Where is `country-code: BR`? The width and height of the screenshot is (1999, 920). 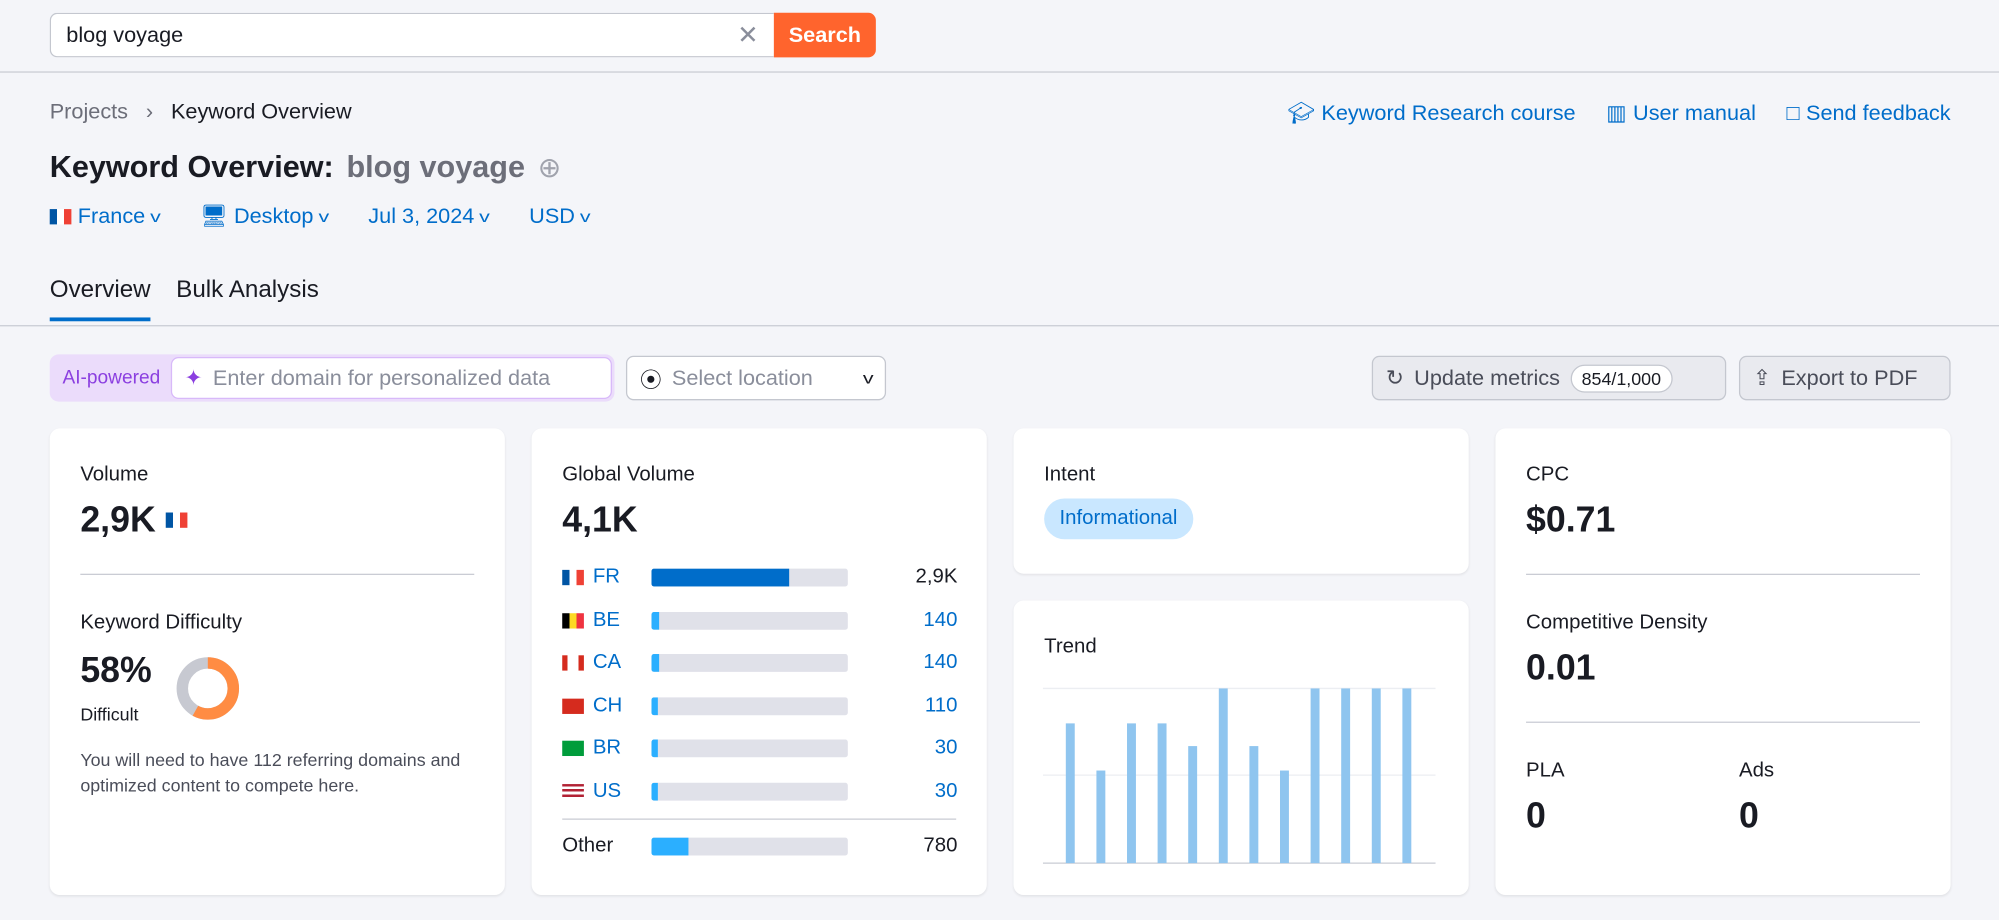
country-code: BR is located at coordinates (607, 748).